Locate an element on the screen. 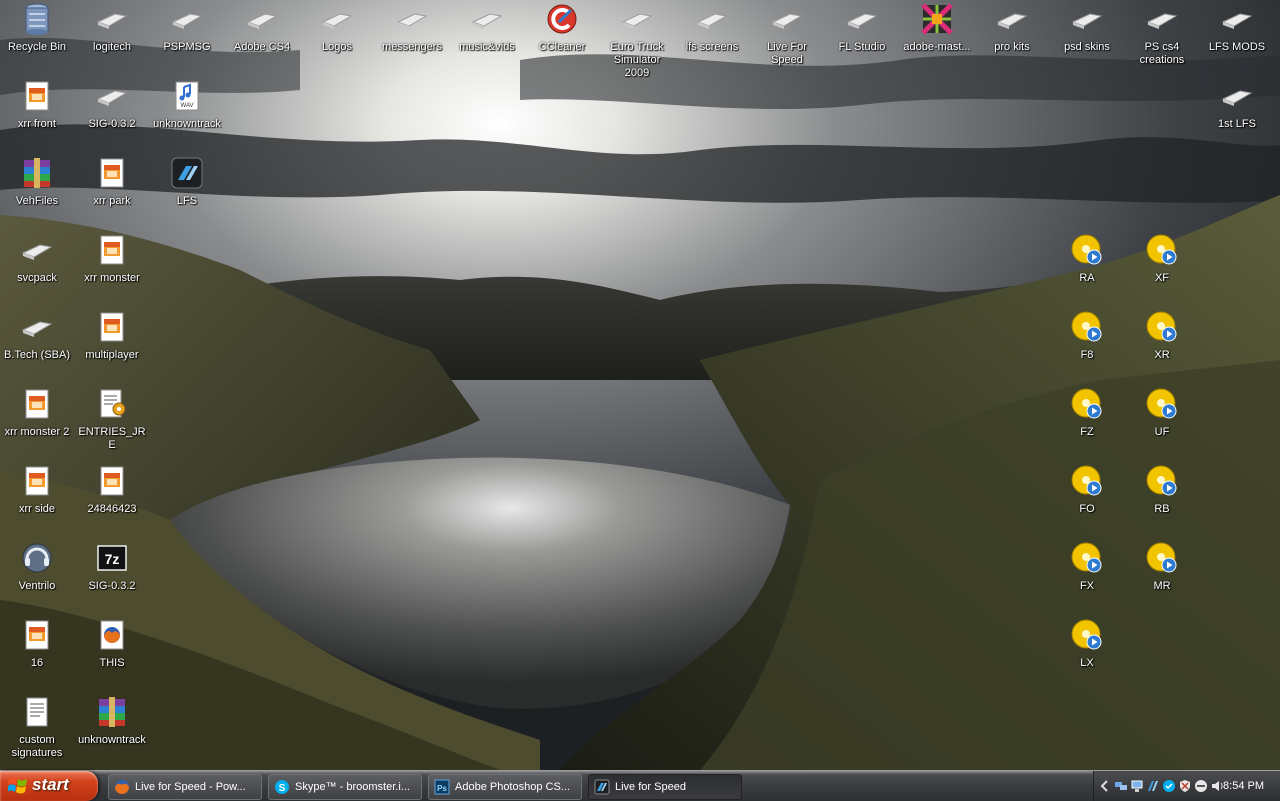  desktop-icon-messengers: messengers is located at coordinates (412, 36).